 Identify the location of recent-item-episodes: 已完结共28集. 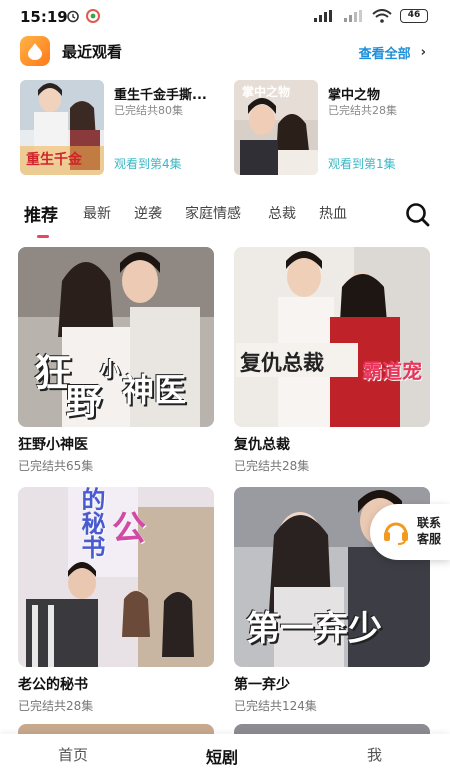
(362, 110).